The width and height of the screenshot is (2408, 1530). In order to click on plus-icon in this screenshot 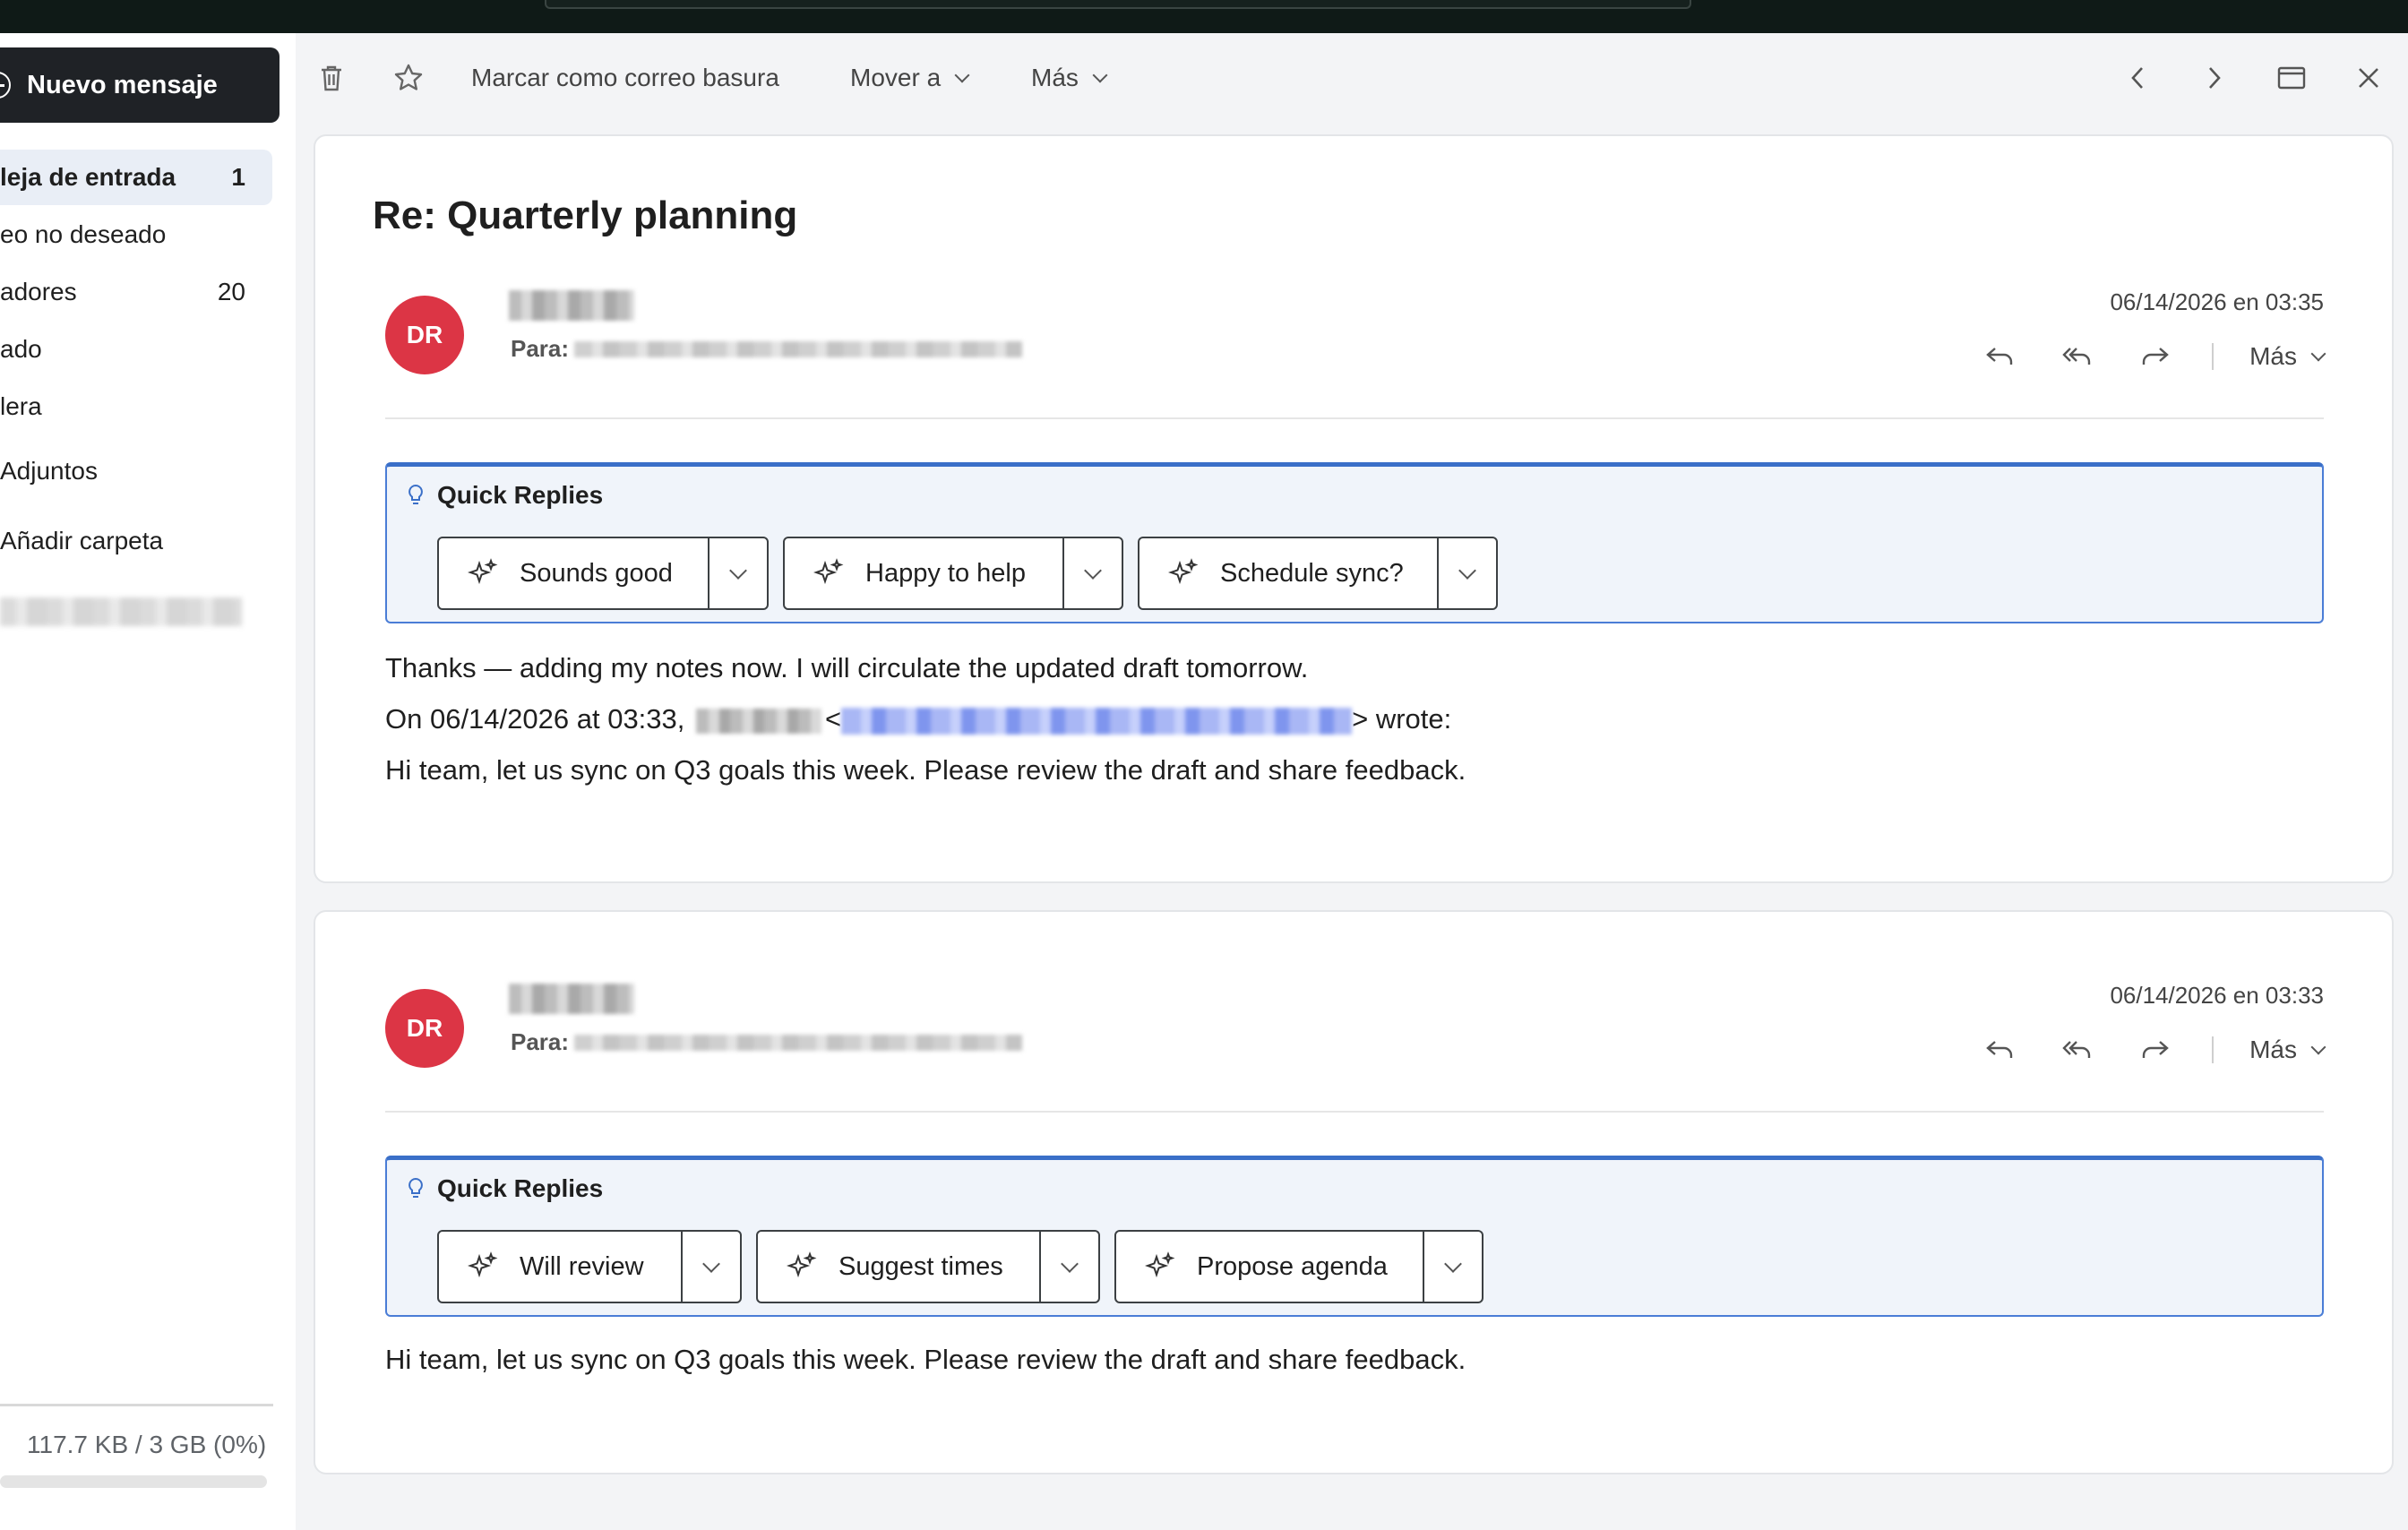, I will do `click(6, 85)`.